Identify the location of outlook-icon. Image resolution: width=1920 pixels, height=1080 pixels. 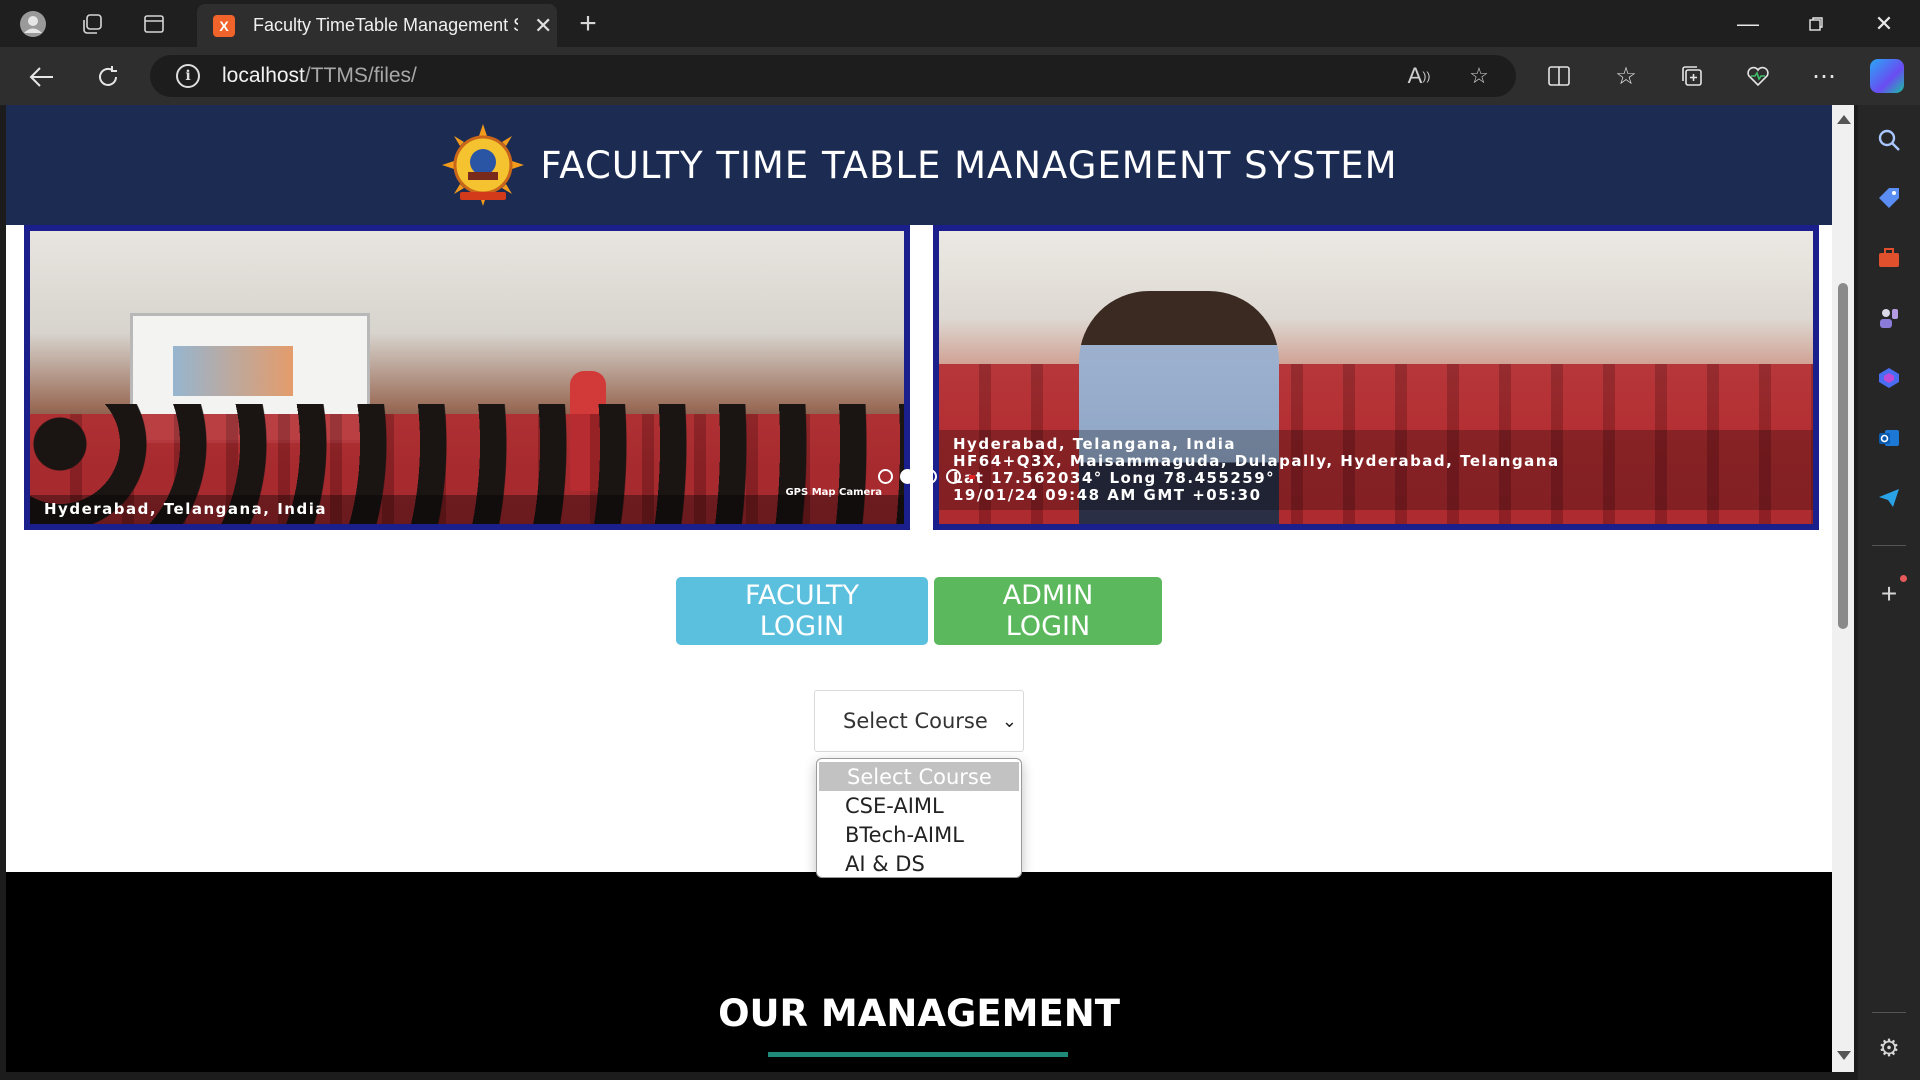
(1889, 438).